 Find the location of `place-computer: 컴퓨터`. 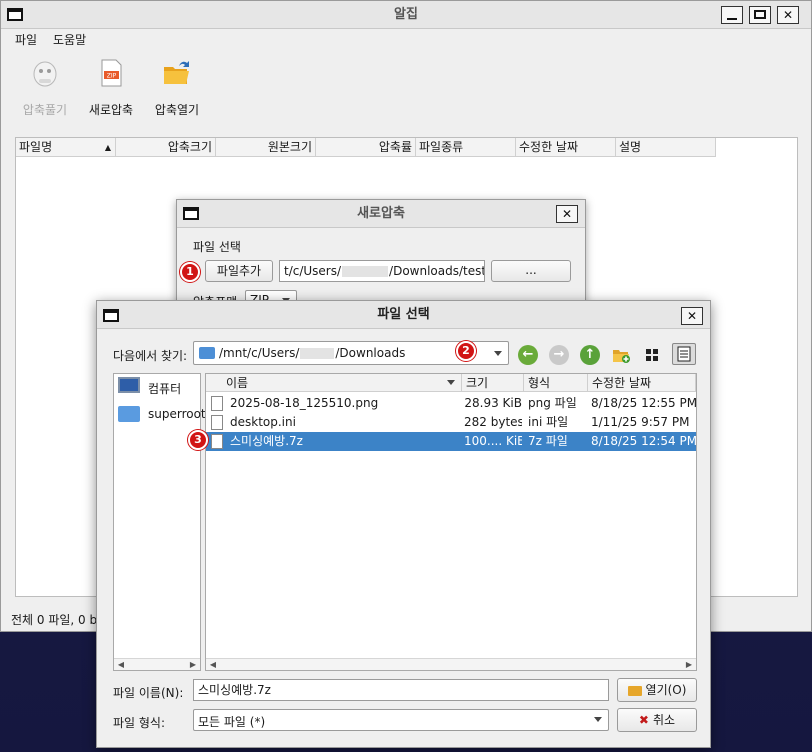

place-computer: 컴퓨터 is located at coordinates (163, 387).